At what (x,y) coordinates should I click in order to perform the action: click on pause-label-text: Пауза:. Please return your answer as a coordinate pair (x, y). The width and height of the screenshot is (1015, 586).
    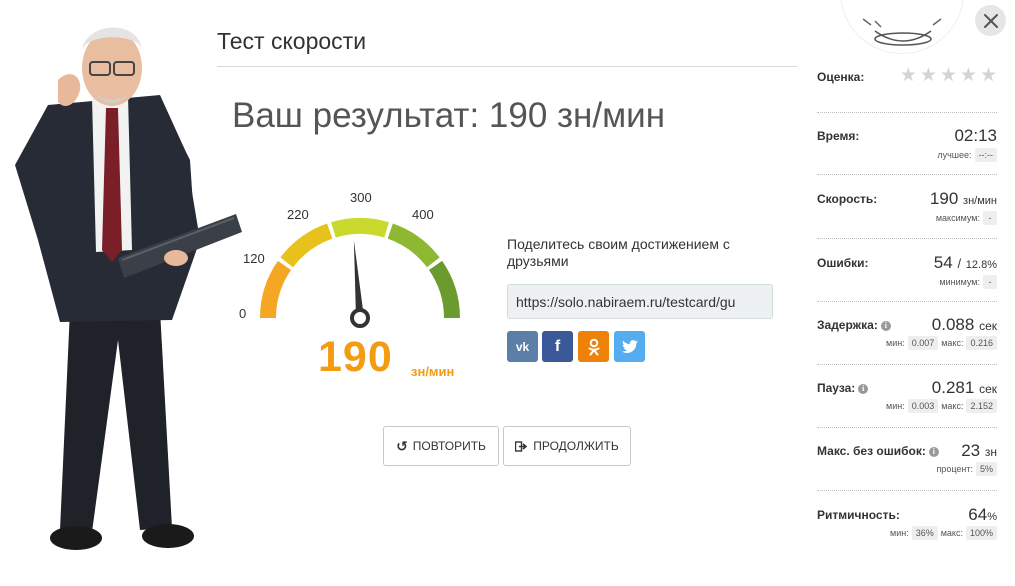
    Looking at the image, I should click on (836, 388).